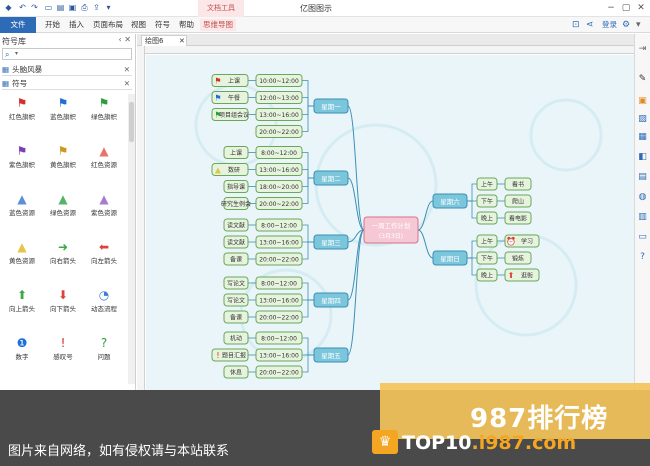  I want to click on collapse-icon: ⇥, so click(642, 49).